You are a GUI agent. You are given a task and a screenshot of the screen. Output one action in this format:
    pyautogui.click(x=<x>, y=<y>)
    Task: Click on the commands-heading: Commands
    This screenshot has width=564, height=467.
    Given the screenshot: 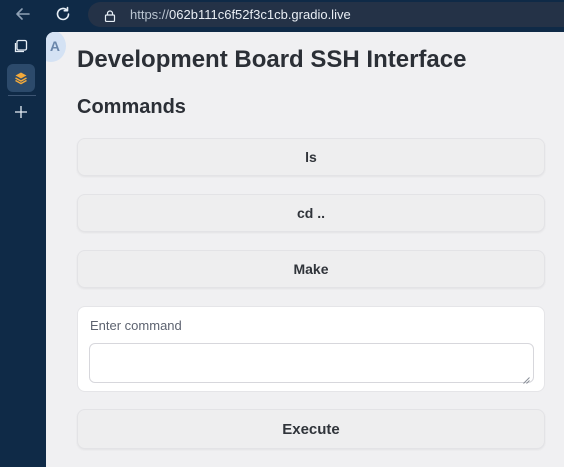 What is the action you would take?
    pyautogui.click(x=131, y=107)
    